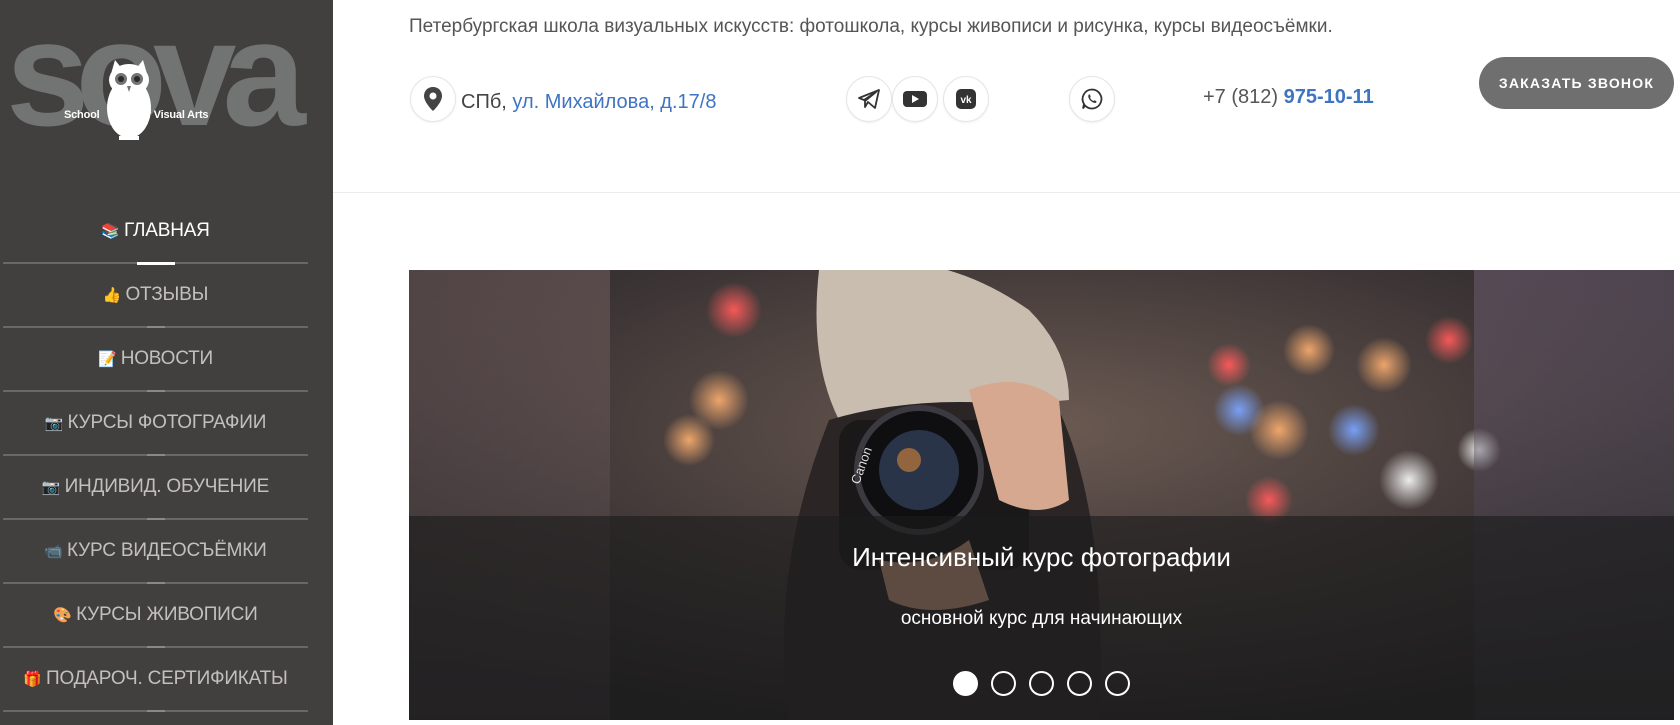  I want to click on slide-subtitle: основной курс для начинающих, so click(1041, 618).